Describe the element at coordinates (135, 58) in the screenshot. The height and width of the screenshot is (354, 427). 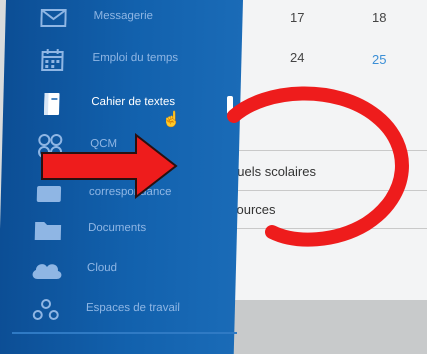
I see `sidebar-item-label: Emploi du temps` at that location.